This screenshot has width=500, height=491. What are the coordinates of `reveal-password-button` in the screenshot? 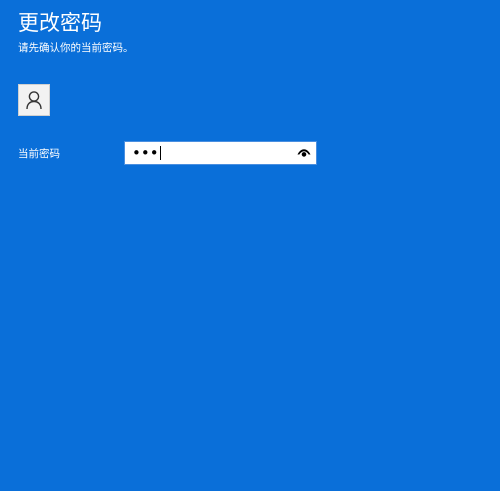 It's located at (304, 153).